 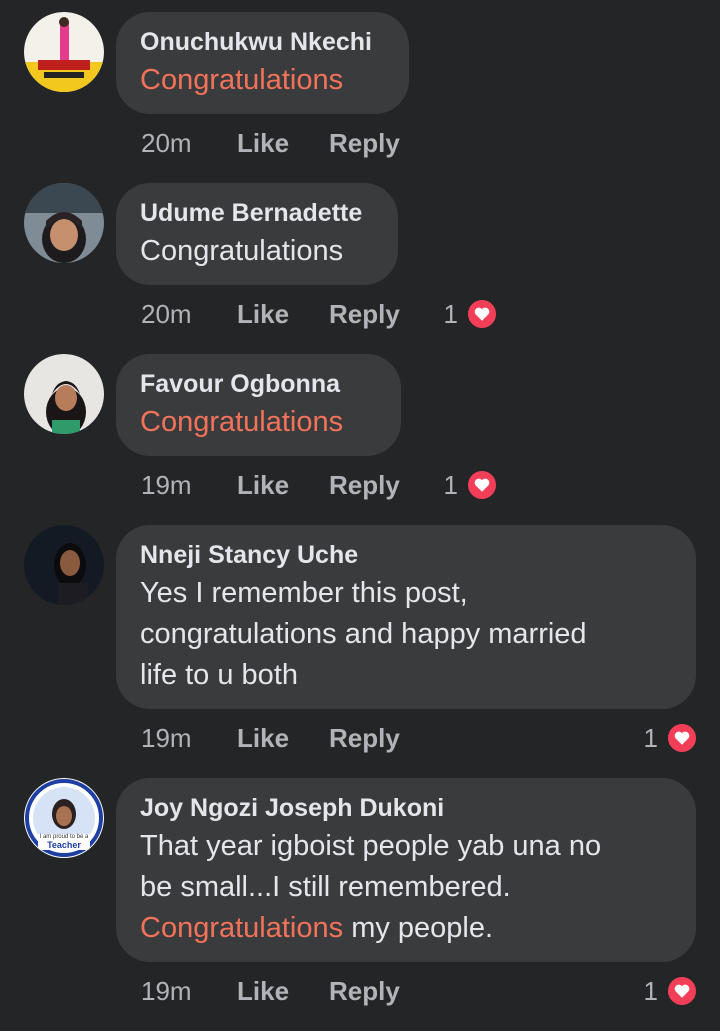 What do you see at coordinates (258, 384) in the screenshot?
I see `comment-author: Favour Ogbonna` at bounding box center [258, 384].